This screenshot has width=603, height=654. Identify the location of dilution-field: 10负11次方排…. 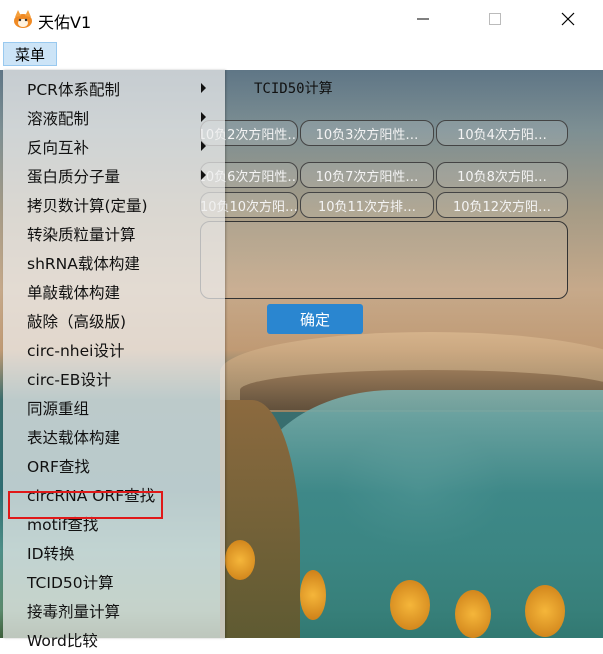
(367, 205).